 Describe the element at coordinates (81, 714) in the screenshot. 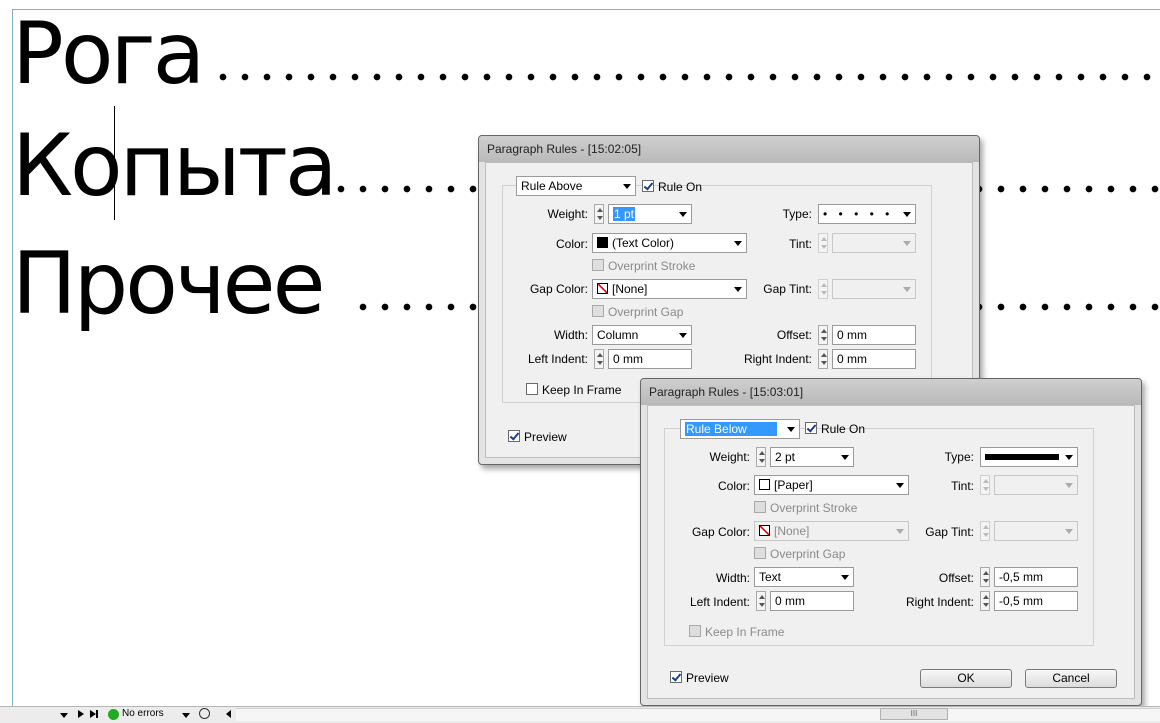

I see `next-page-icon` at that location.